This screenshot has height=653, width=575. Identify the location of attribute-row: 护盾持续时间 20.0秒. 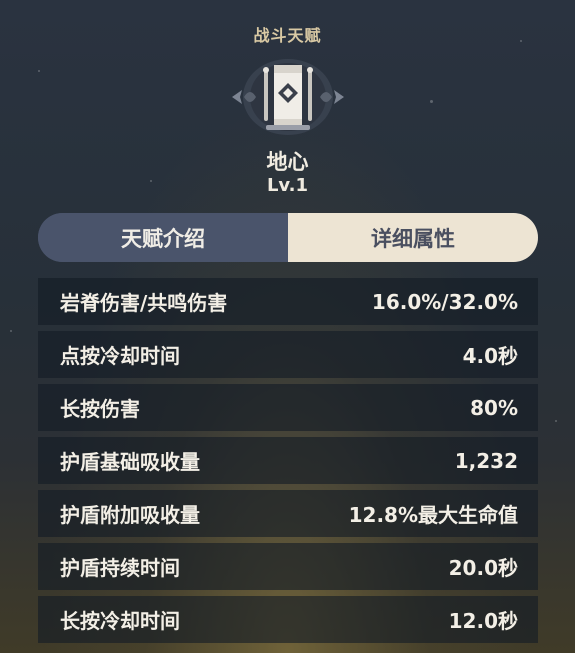
(288, 566).